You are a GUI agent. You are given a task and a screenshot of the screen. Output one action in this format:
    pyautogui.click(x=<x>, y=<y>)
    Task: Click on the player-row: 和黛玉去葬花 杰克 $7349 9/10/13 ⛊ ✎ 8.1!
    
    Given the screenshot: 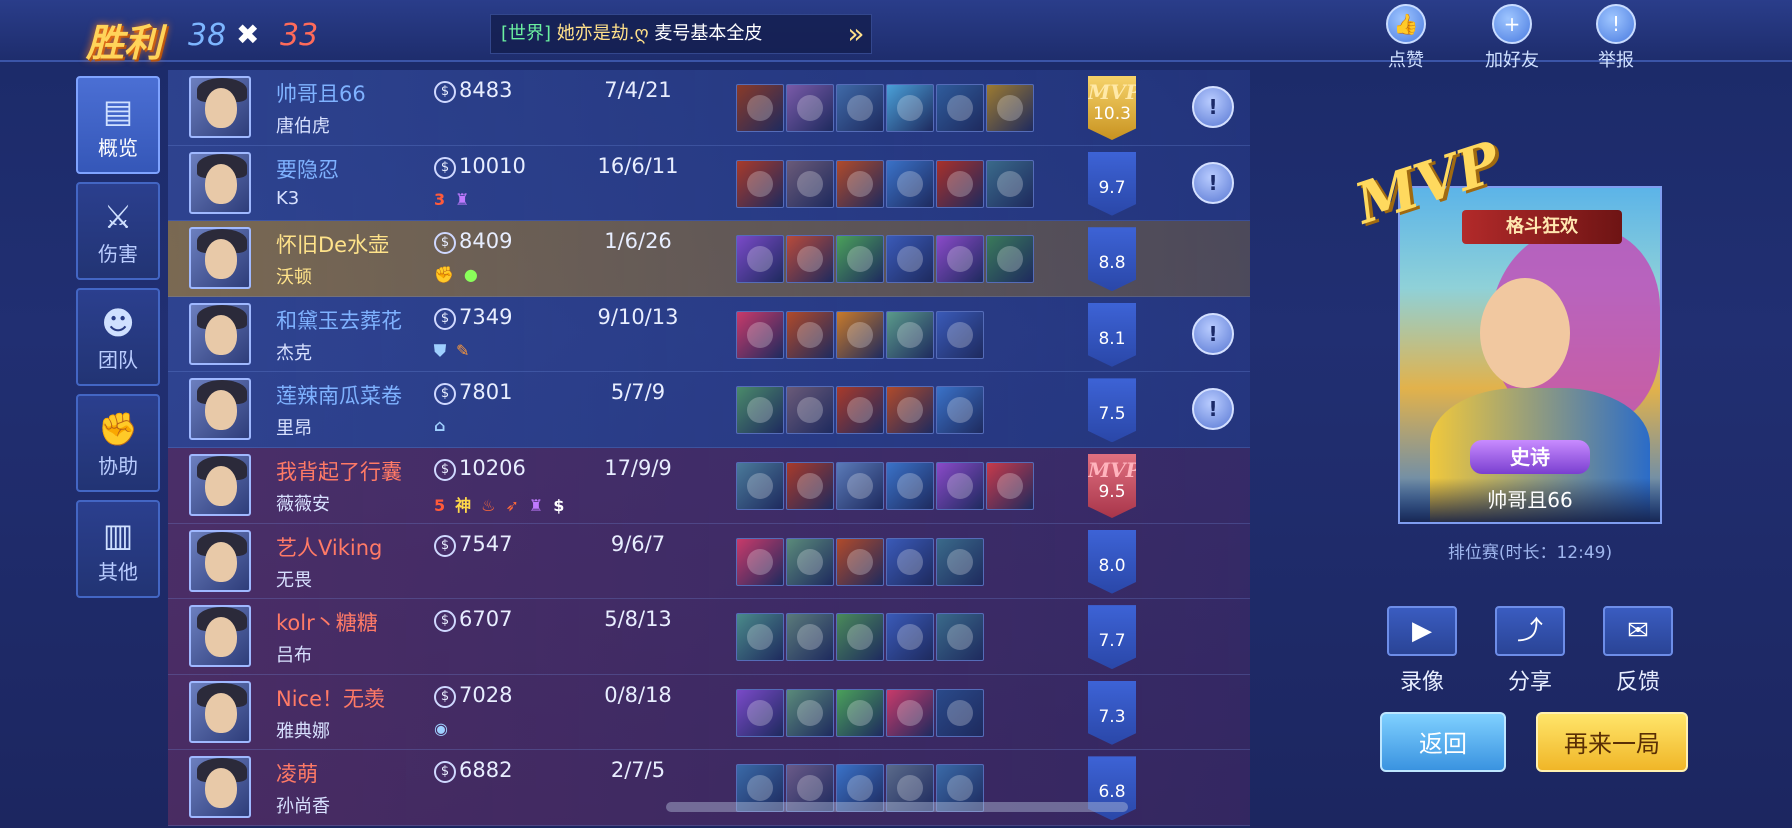 What is the action you would take?
    pyautogui.click(x=709, y=334)
    